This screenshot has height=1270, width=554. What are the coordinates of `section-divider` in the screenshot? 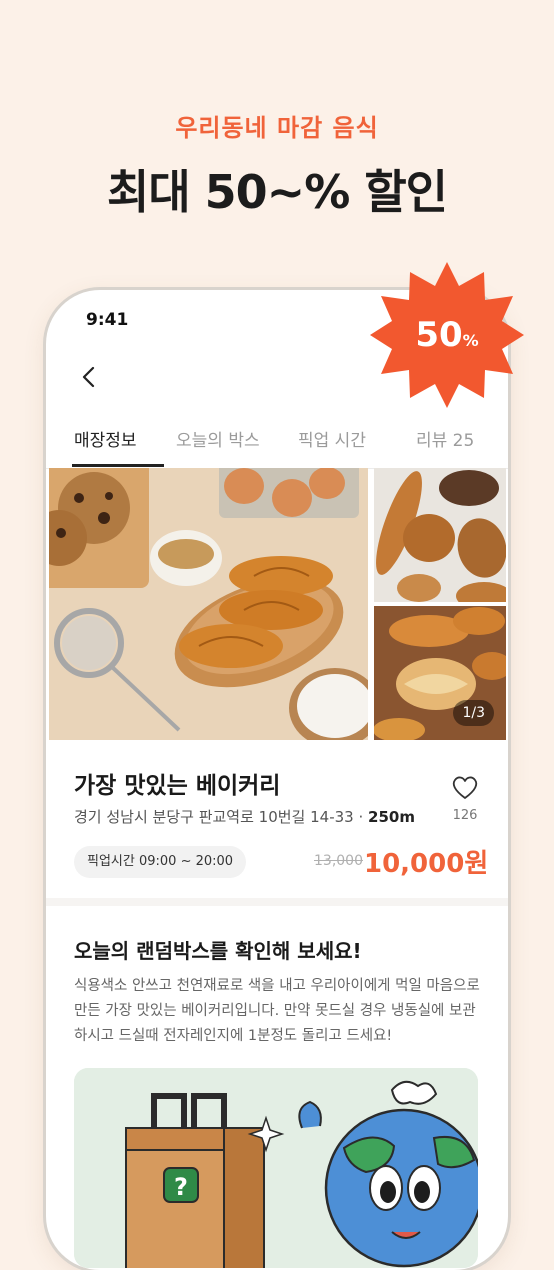 It's located at (277, 902).